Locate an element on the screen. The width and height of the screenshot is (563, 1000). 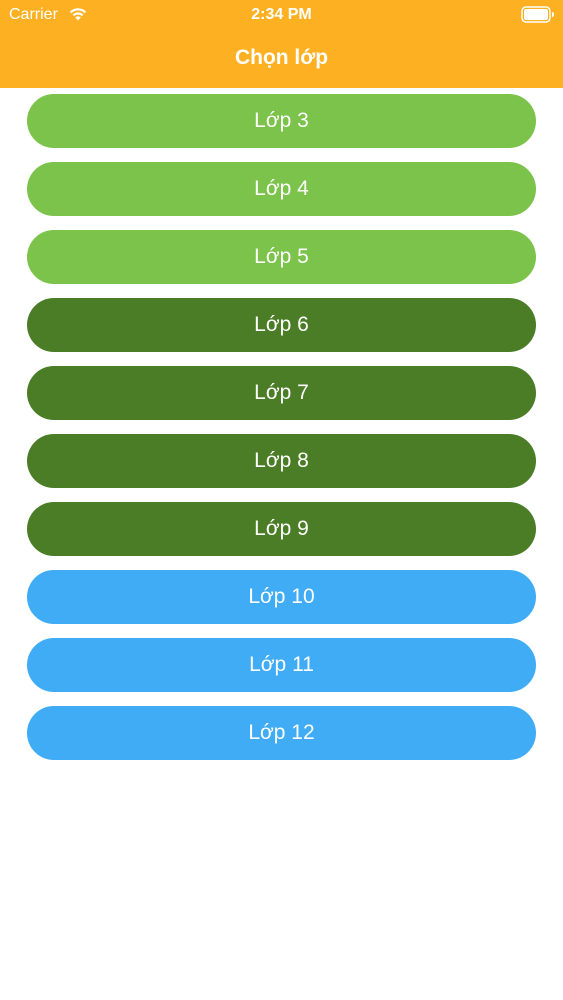
status-bar: Carrier 2:34 PM is located at coordinates (281, 15).